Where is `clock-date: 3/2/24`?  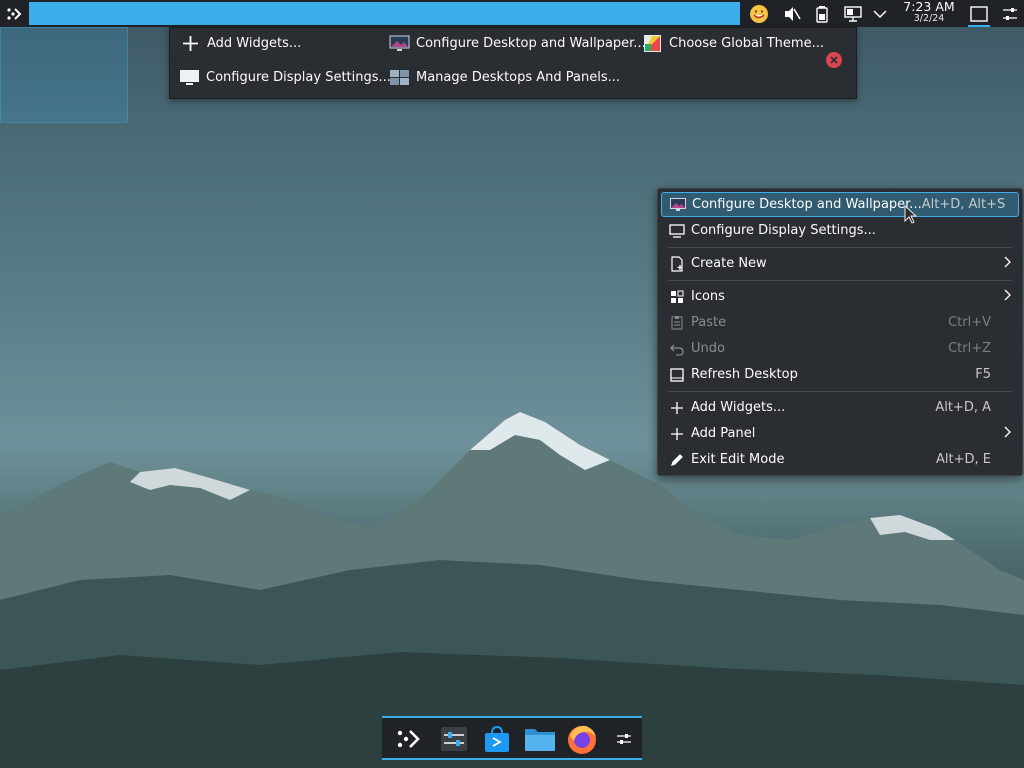
clock-date: 3/2/24 is located at coordinates (929, 18).